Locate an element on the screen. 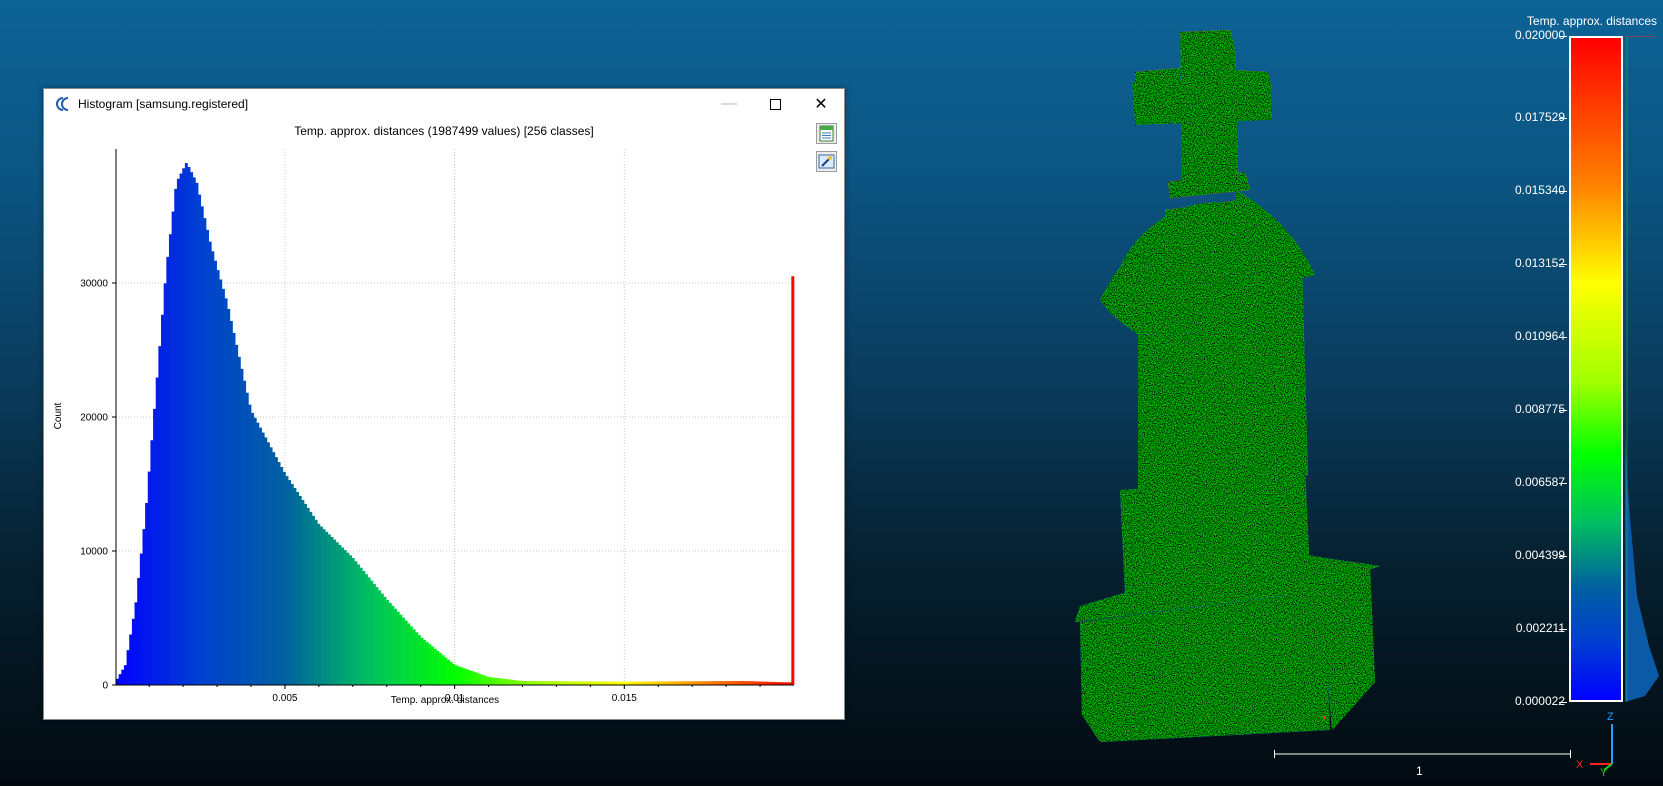 This screenshot has height=786, width=1663. color-scale-tick-label: 0.006587 is located at coordinates (1539, 482).